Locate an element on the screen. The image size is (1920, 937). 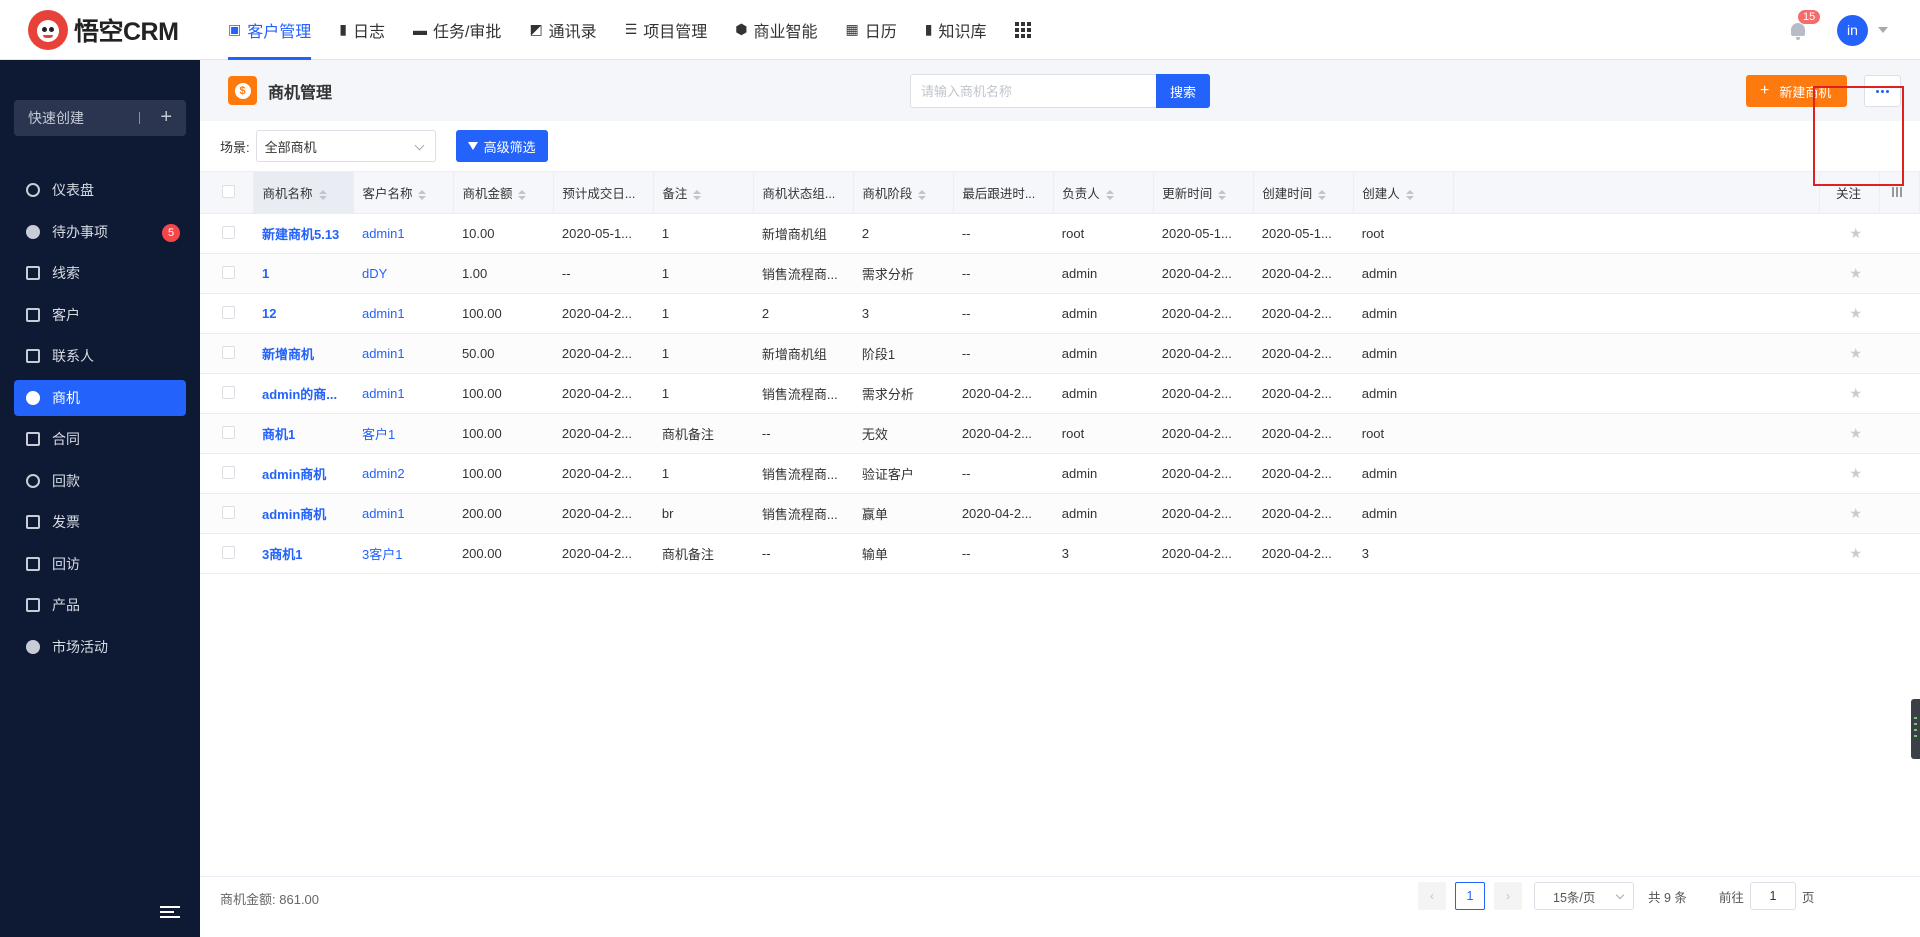
next-page-button: › is located at coordinates (1508, 896).